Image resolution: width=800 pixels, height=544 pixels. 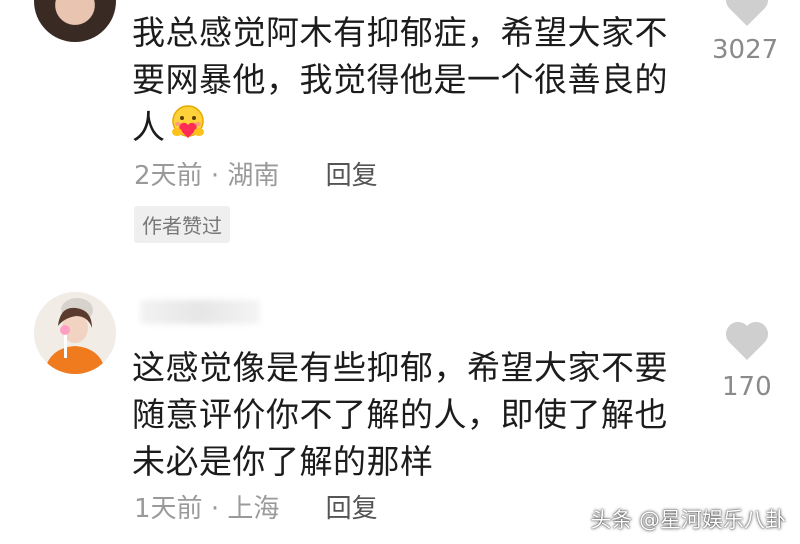 I want to click on like-count: 170, so click(x=747, y=387).